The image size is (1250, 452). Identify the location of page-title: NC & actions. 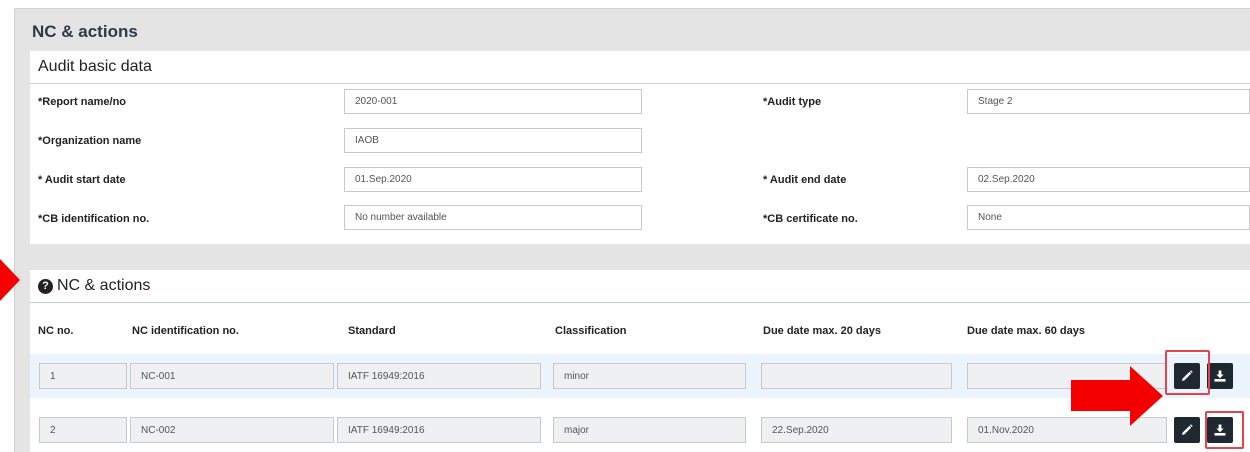
(85, 31).